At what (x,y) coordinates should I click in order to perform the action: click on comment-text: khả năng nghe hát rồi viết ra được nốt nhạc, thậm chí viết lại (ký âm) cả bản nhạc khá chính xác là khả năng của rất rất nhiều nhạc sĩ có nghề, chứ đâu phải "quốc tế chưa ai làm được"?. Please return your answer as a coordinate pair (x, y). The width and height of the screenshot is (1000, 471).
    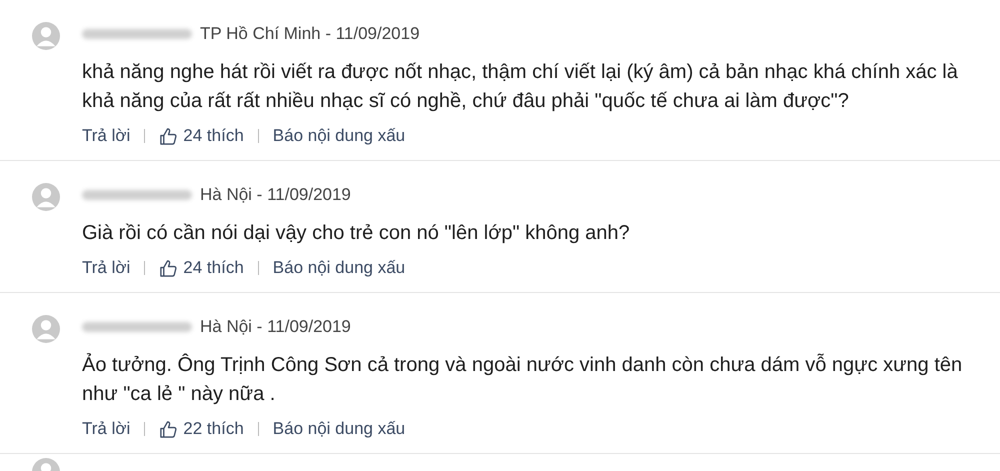
    Looking at the image, I should click on (520, 87).